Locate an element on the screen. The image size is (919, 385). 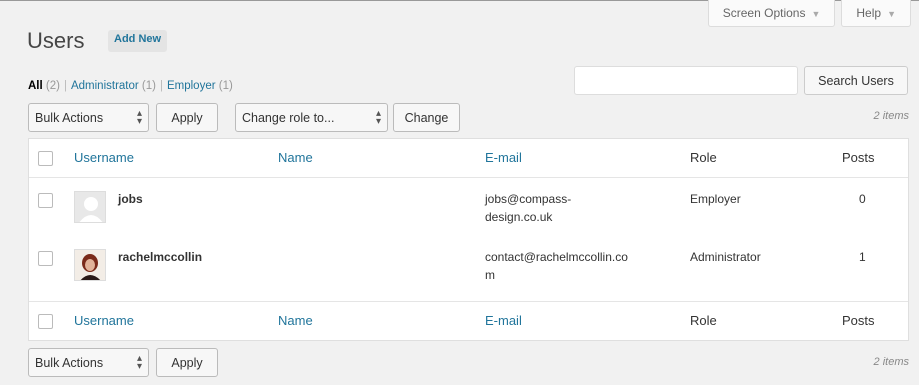
search-users-input is located at coordinates (686, 80).